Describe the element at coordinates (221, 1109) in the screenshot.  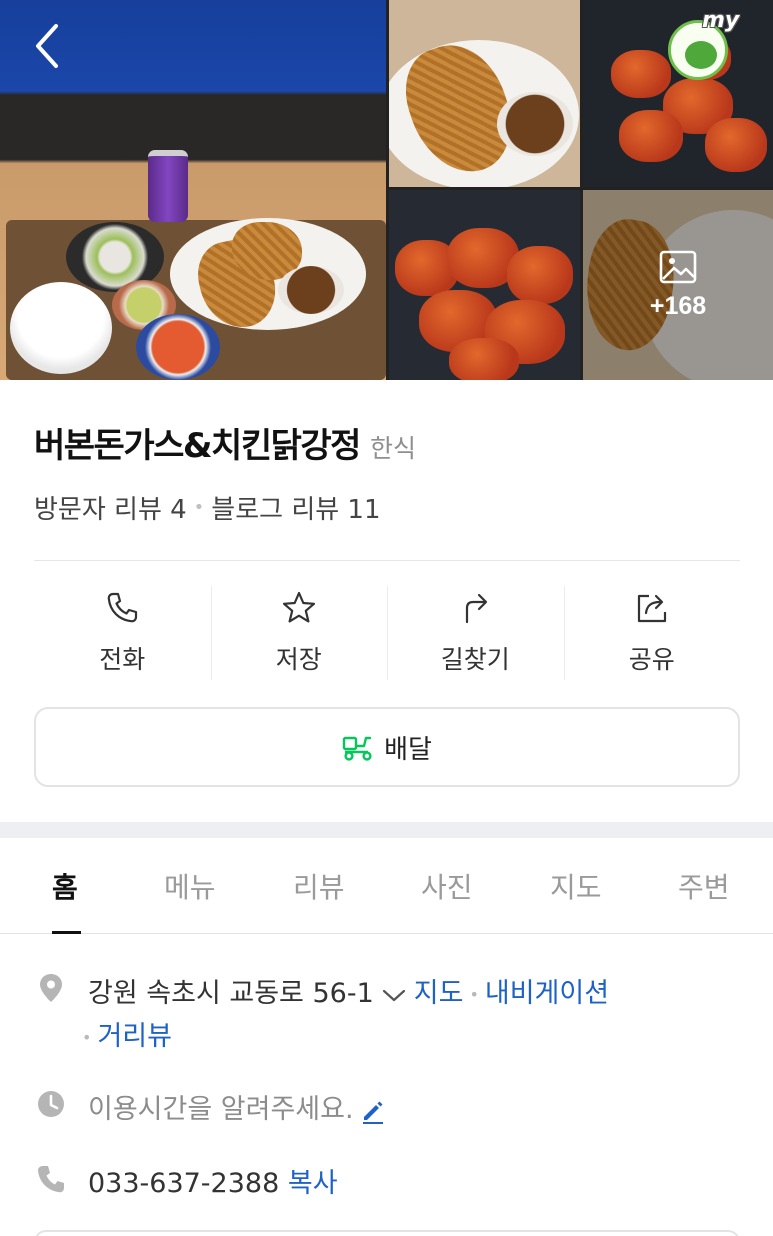
I see `hours-prompt: 이용시간을 알려주세요.` at that location.